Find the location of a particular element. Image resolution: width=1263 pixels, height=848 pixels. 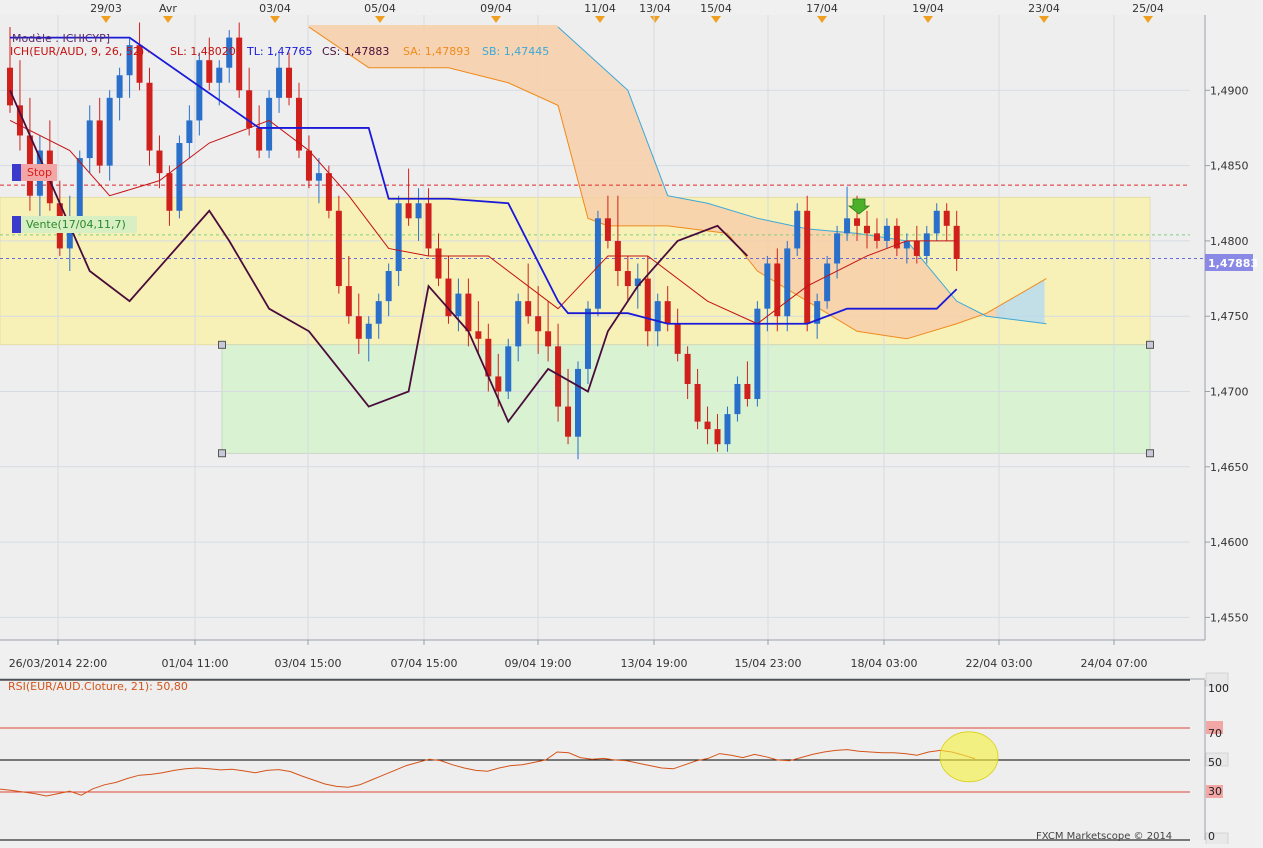

stop-handle is located at coordinates (16, 172).